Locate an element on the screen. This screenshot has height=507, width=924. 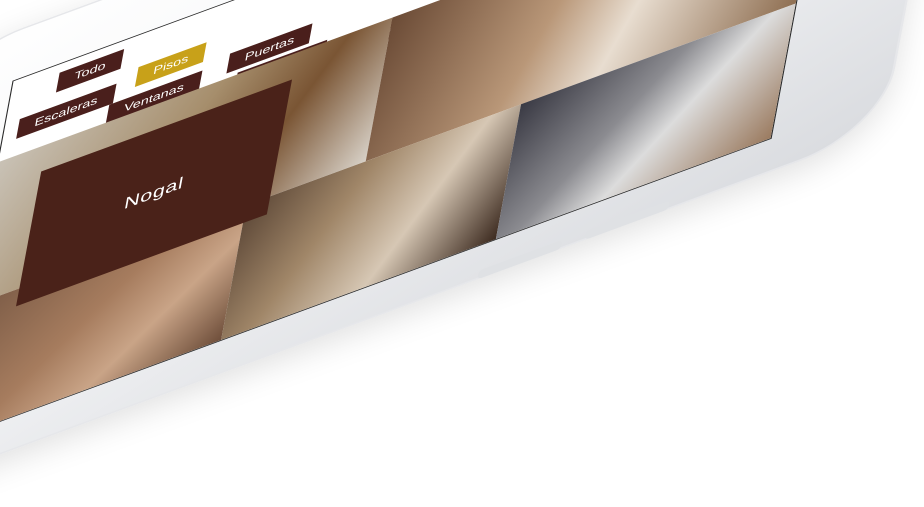
filter-chip-label: Pisos is located at coordinates (171, 64).